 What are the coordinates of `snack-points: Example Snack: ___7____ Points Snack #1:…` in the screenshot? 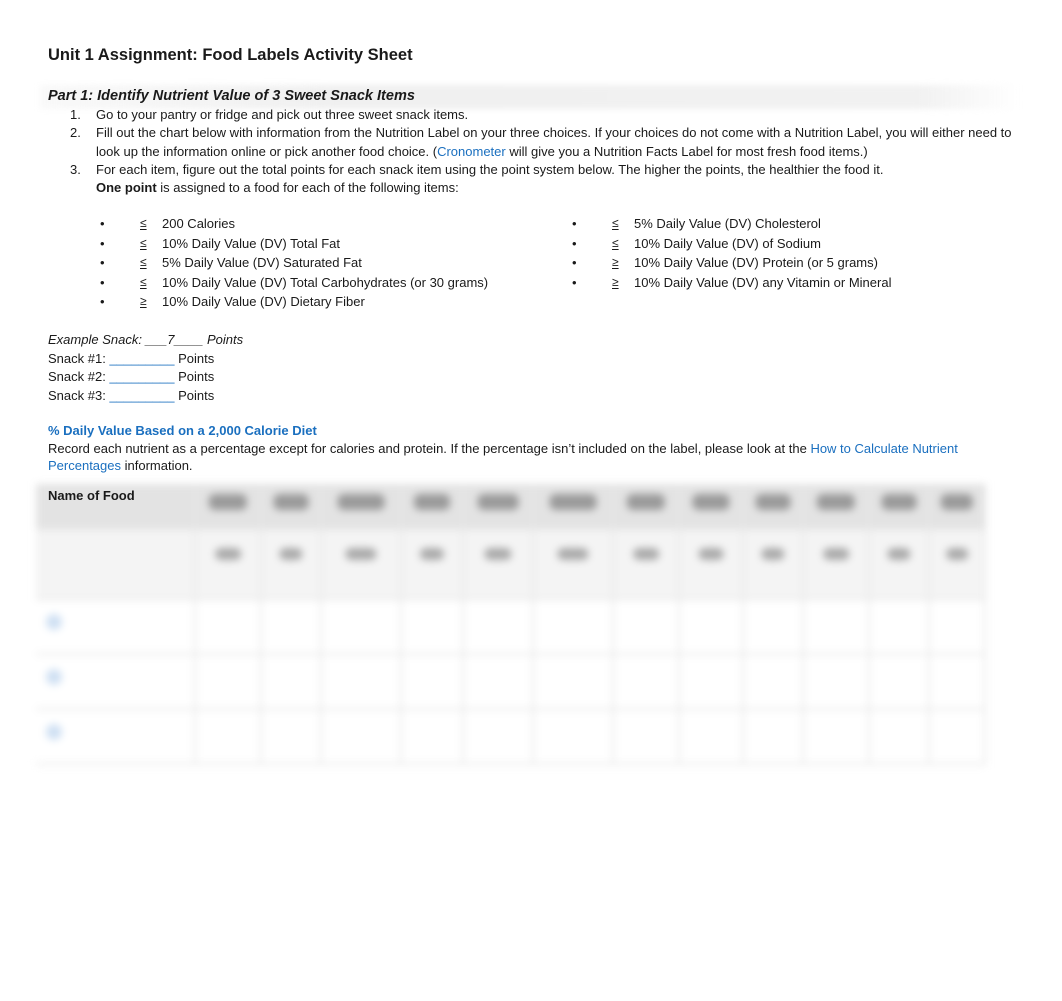 It's located at (145, 368).